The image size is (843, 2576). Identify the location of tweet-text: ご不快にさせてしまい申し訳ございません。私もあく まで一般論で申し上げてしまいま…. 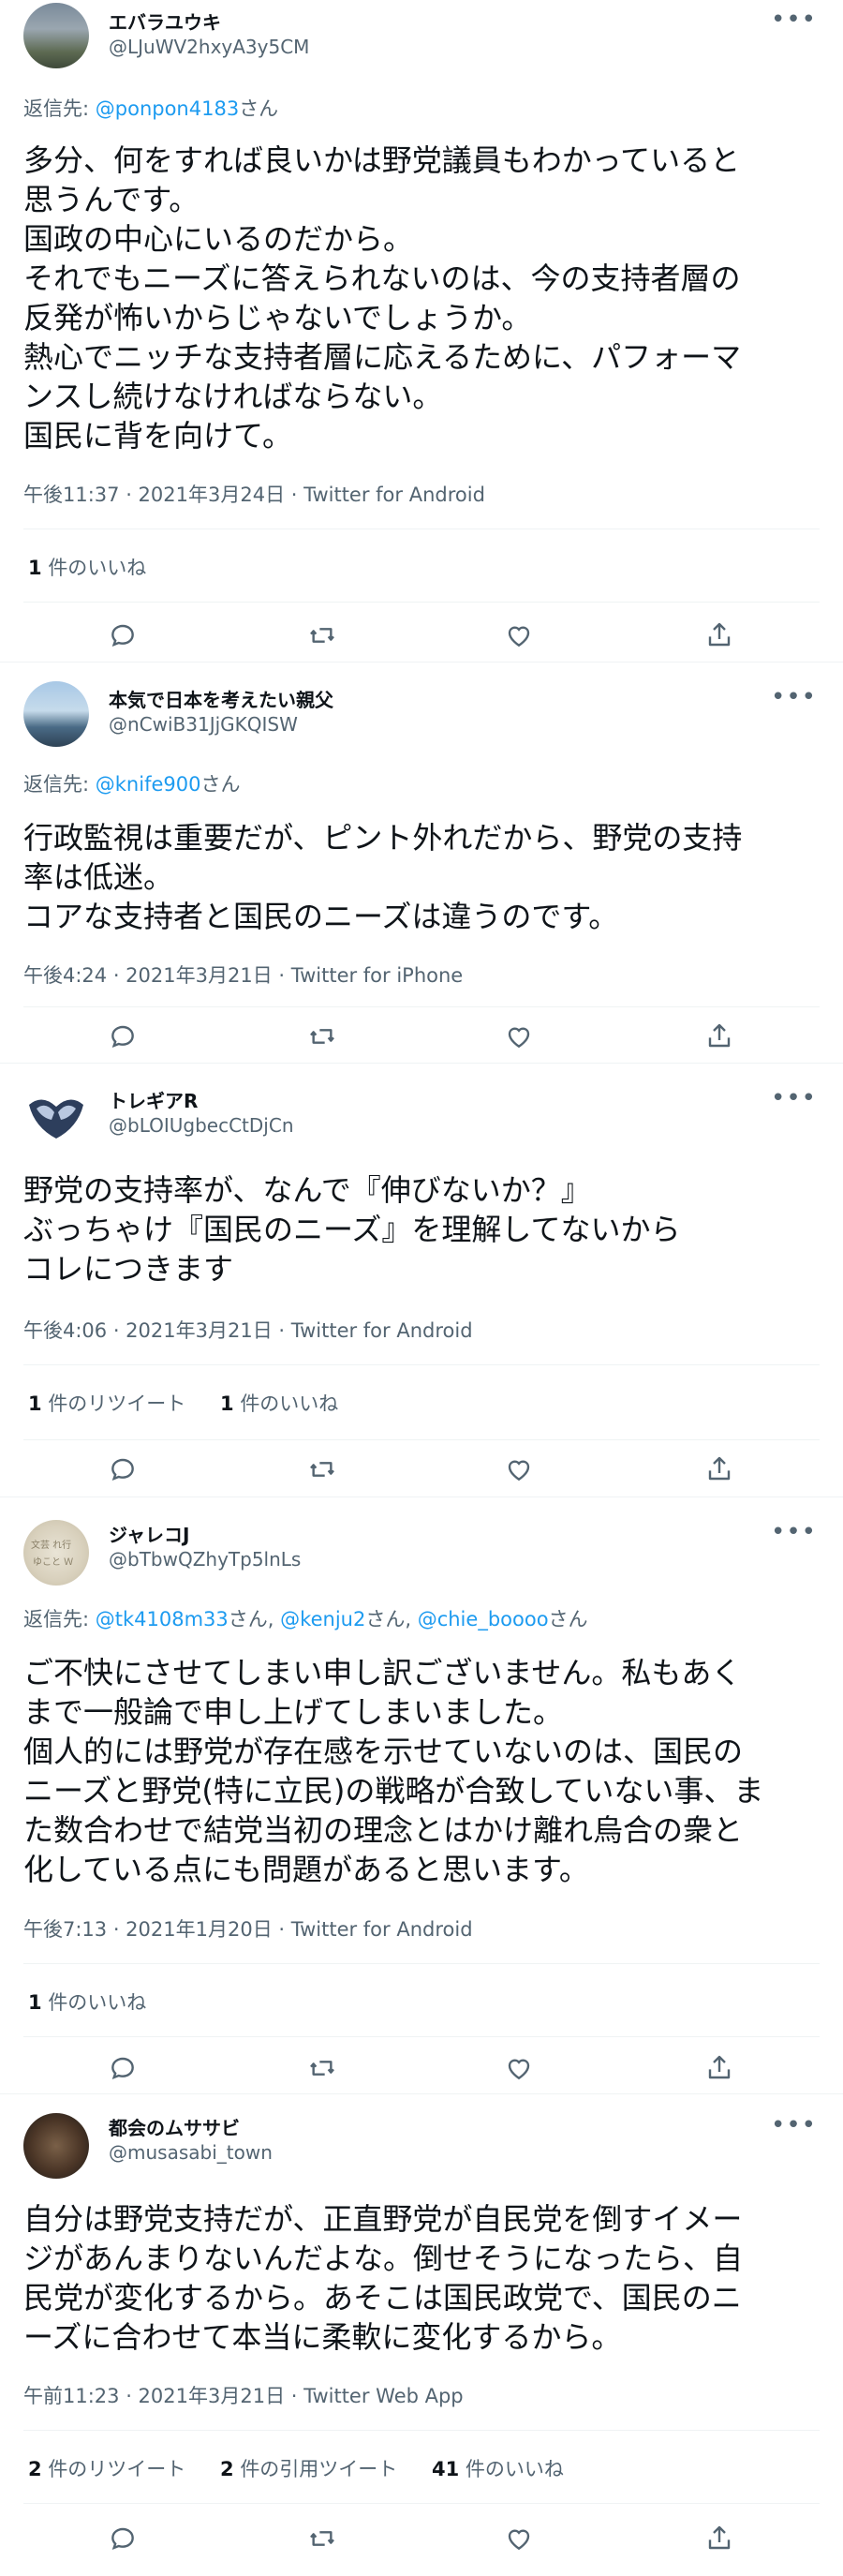
(426, 1771).